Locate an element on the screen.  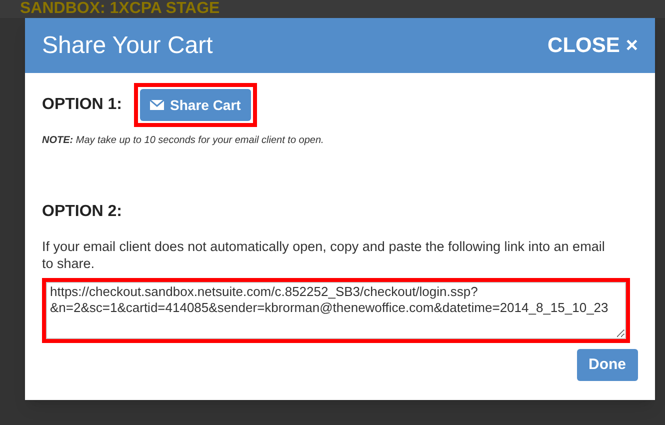
option-label: OPTION 1: is located at coordinates (82, 105).